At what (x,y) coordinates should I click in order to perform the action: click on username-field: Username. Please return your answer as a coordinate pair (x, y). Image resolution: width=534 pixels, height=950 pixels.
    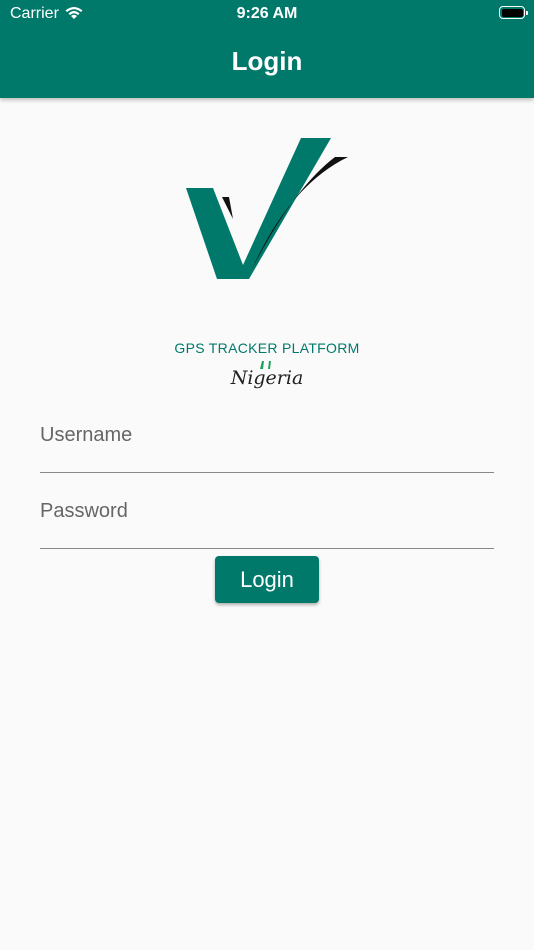
    Looking at the image, I should click on (269, 448).